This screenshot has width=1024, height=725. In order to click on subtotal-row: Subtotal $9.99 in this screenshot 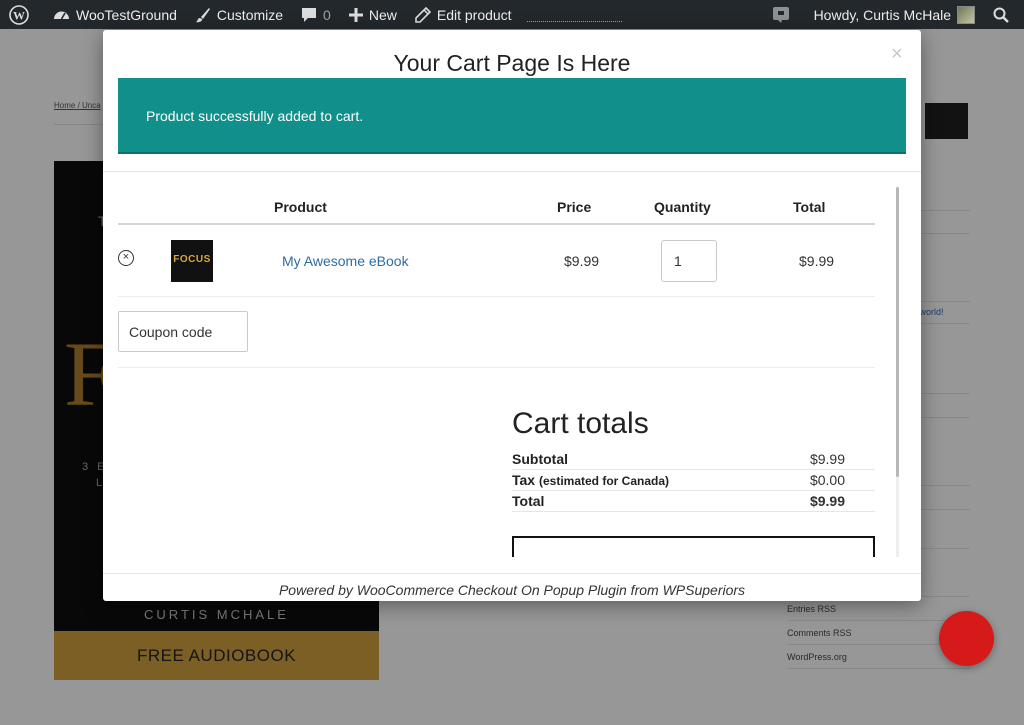, I will do `click(693, 459)`.